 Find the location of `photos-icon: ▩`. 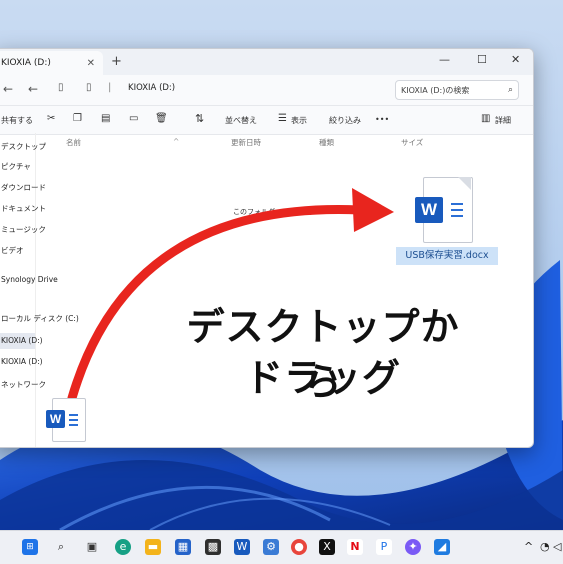

photos-icon: ▩ is located at coordinates (213, 547).